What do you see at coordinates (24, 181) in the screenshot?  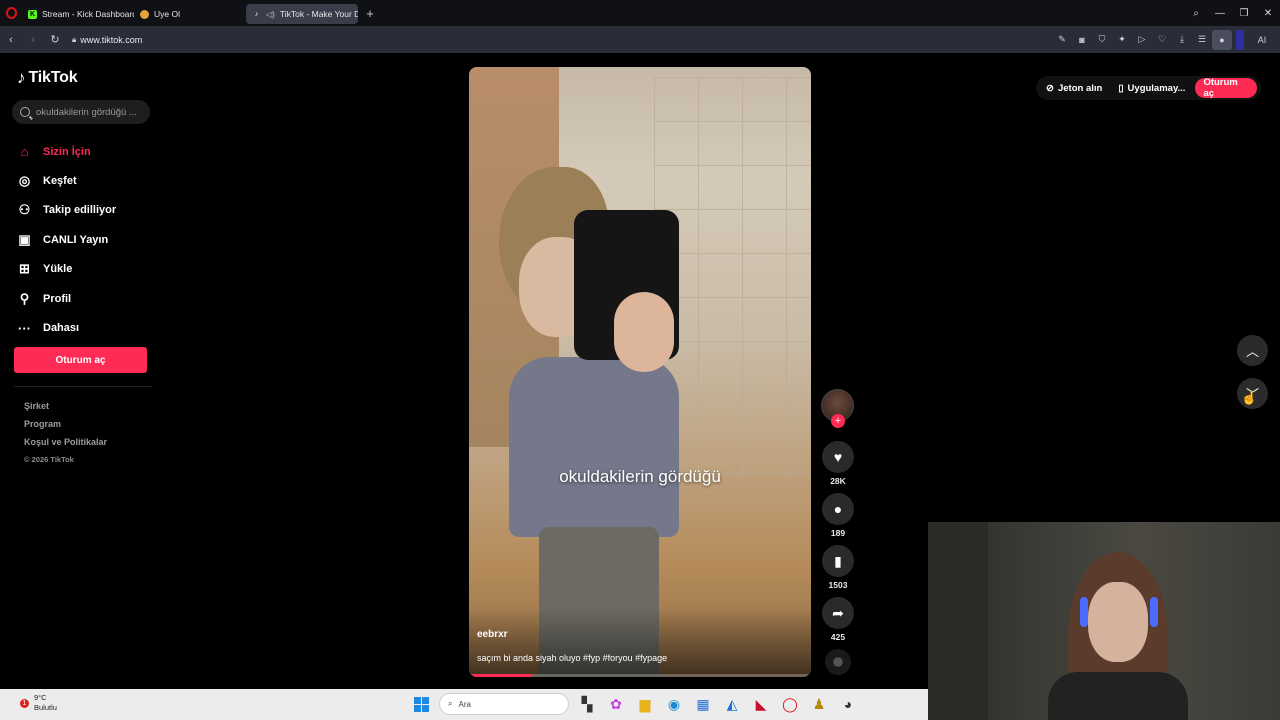 I see `compass-icon: ◎` at bounding box center [24, 181].